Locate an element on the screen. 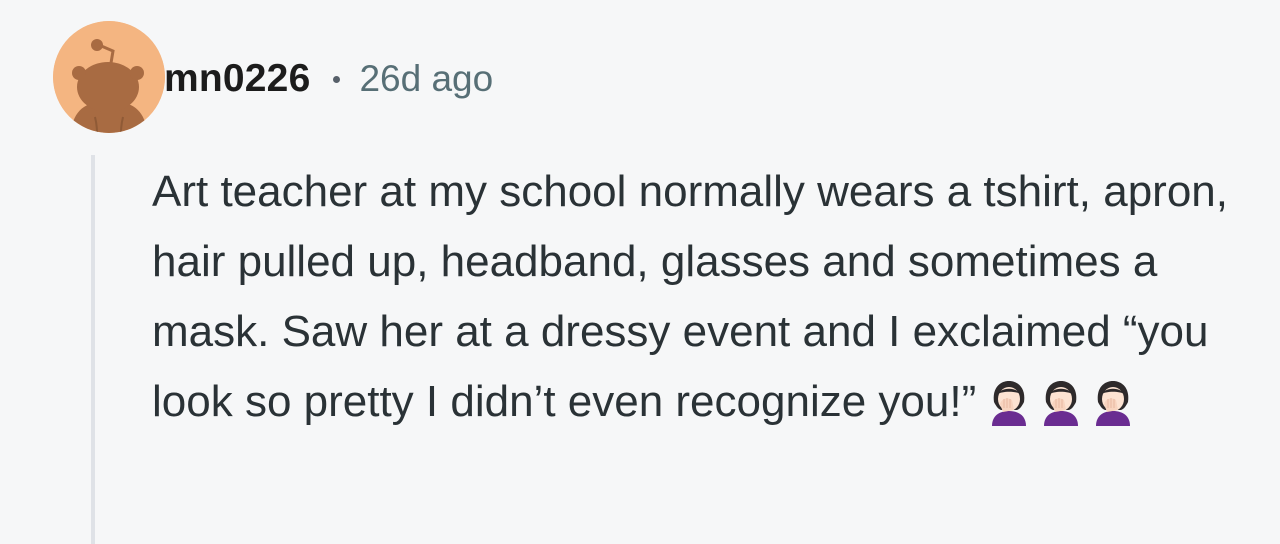  username-link: mn0226 is located at coordinates (237, 79).